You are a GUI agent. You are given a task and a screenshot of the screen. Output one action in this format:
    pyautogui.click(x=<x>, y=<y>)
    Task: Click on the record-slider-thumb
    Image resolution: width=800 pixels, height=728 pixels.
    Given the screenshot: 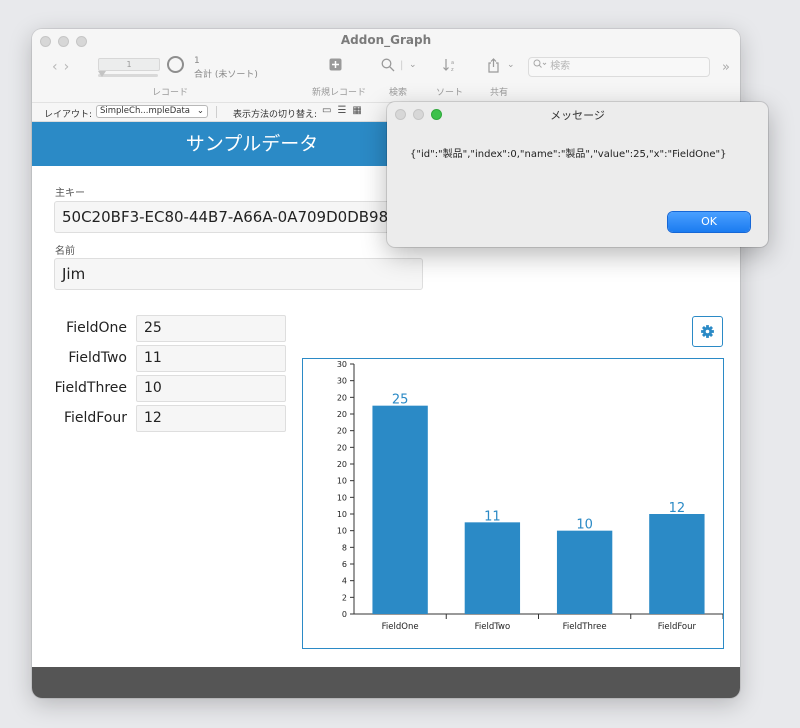 What is the action you would take?
    pyautogui.click(x=102, y=74)
    